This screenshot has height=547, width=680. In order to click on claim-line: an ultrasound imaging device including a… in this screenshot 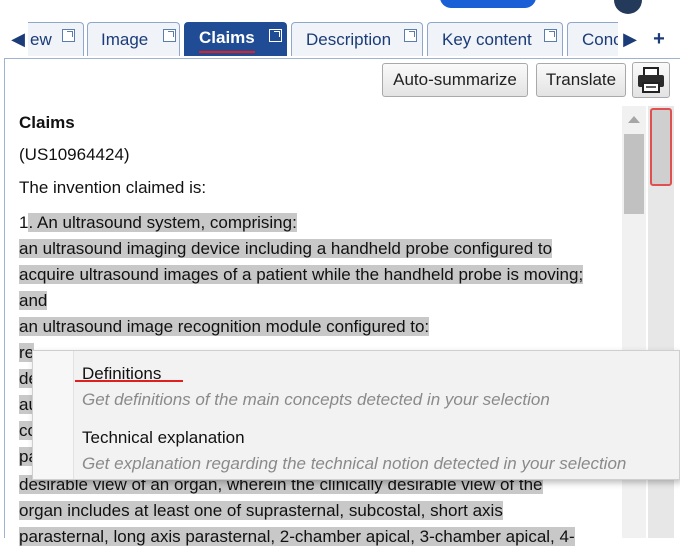, I will do `click(286, 249)`.